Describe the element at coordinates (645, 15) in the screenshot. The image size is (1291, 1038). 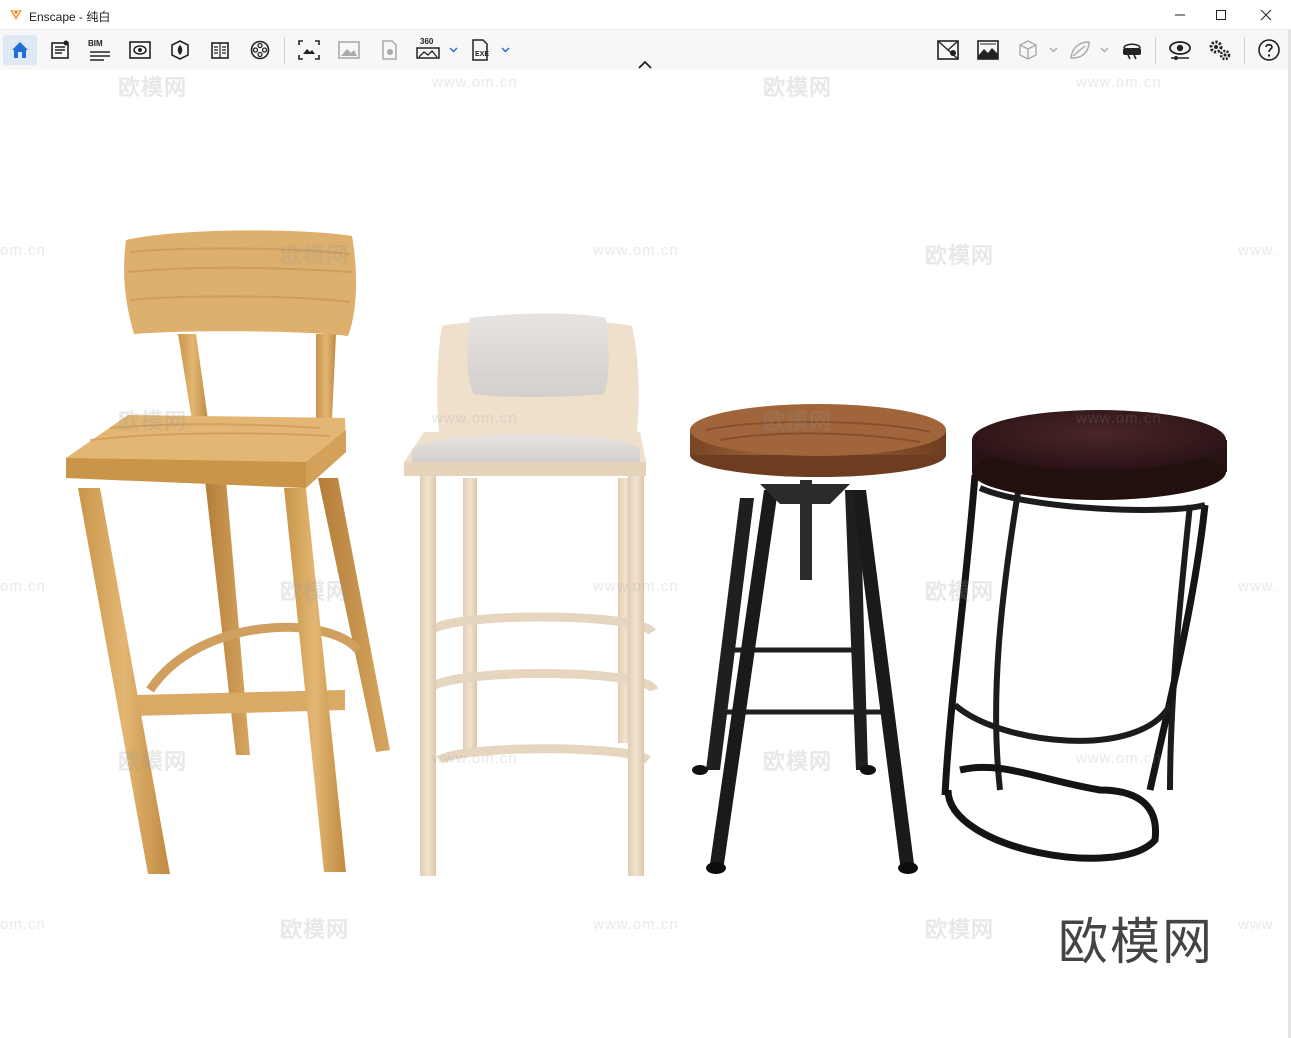
I see `title-bar: Enscape - 纯白` at that location.